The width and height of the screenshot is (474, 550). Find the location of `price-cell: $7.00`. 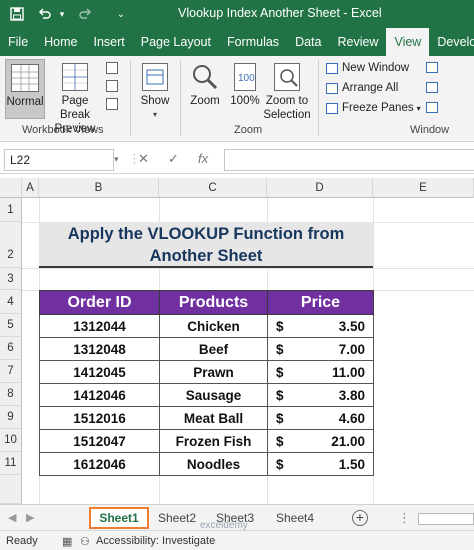

price-cell: $7.00 is located at coordinates (320, 349).